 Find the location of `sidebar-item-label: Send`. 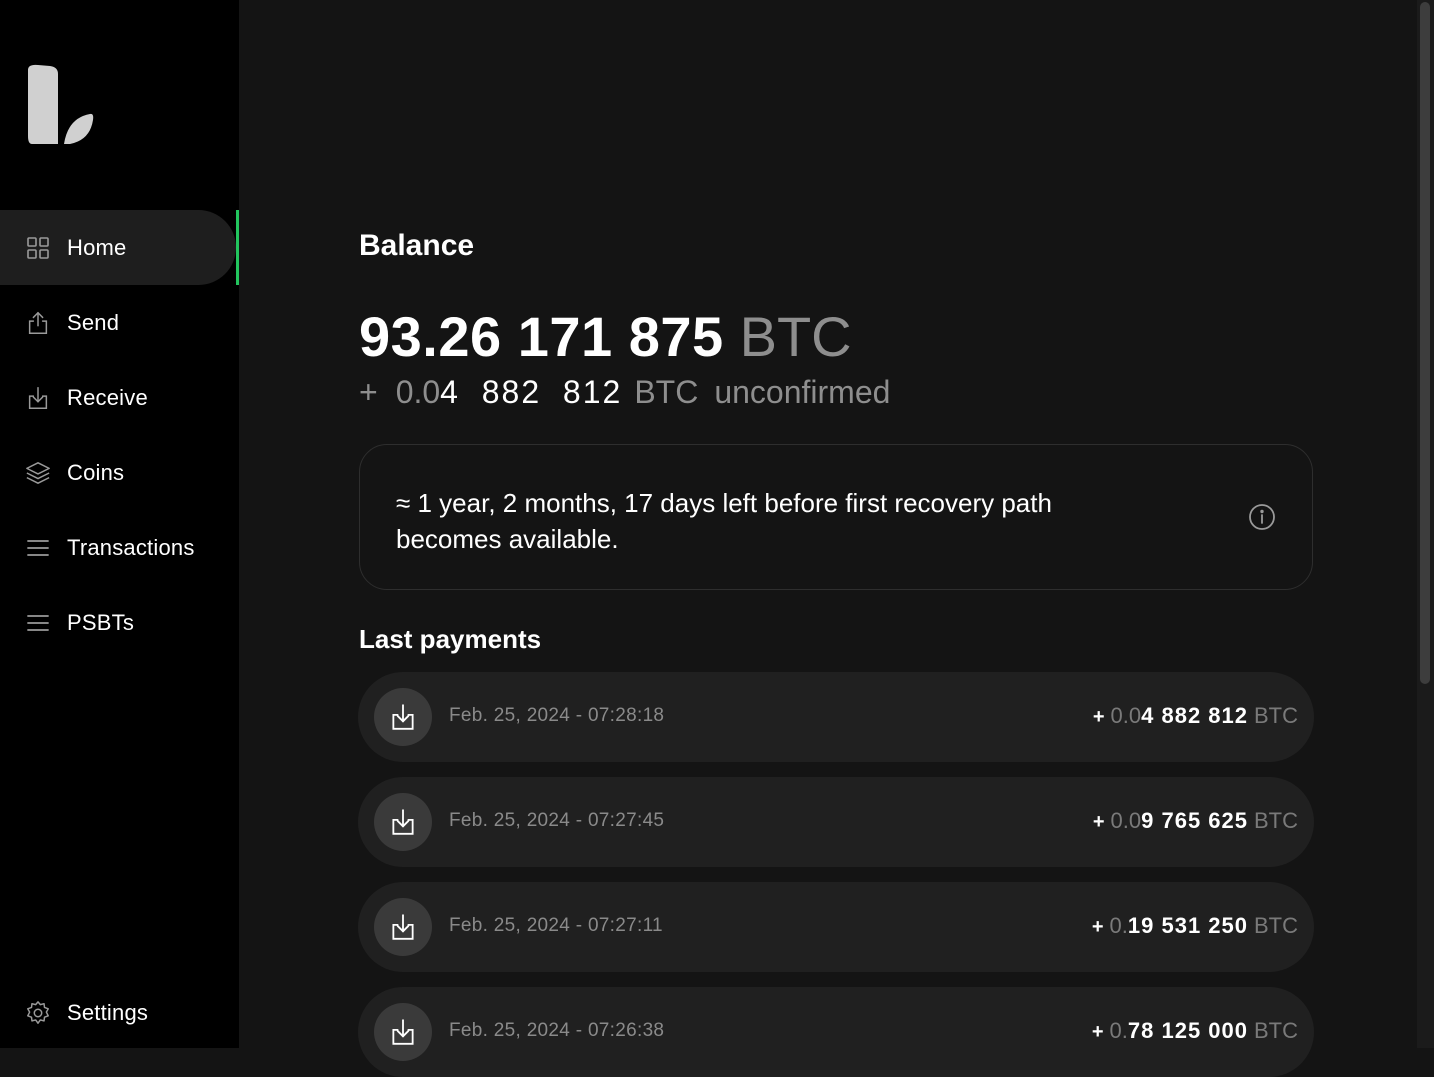

sidebar-item-label: Send is located at coordinates (93, 322).